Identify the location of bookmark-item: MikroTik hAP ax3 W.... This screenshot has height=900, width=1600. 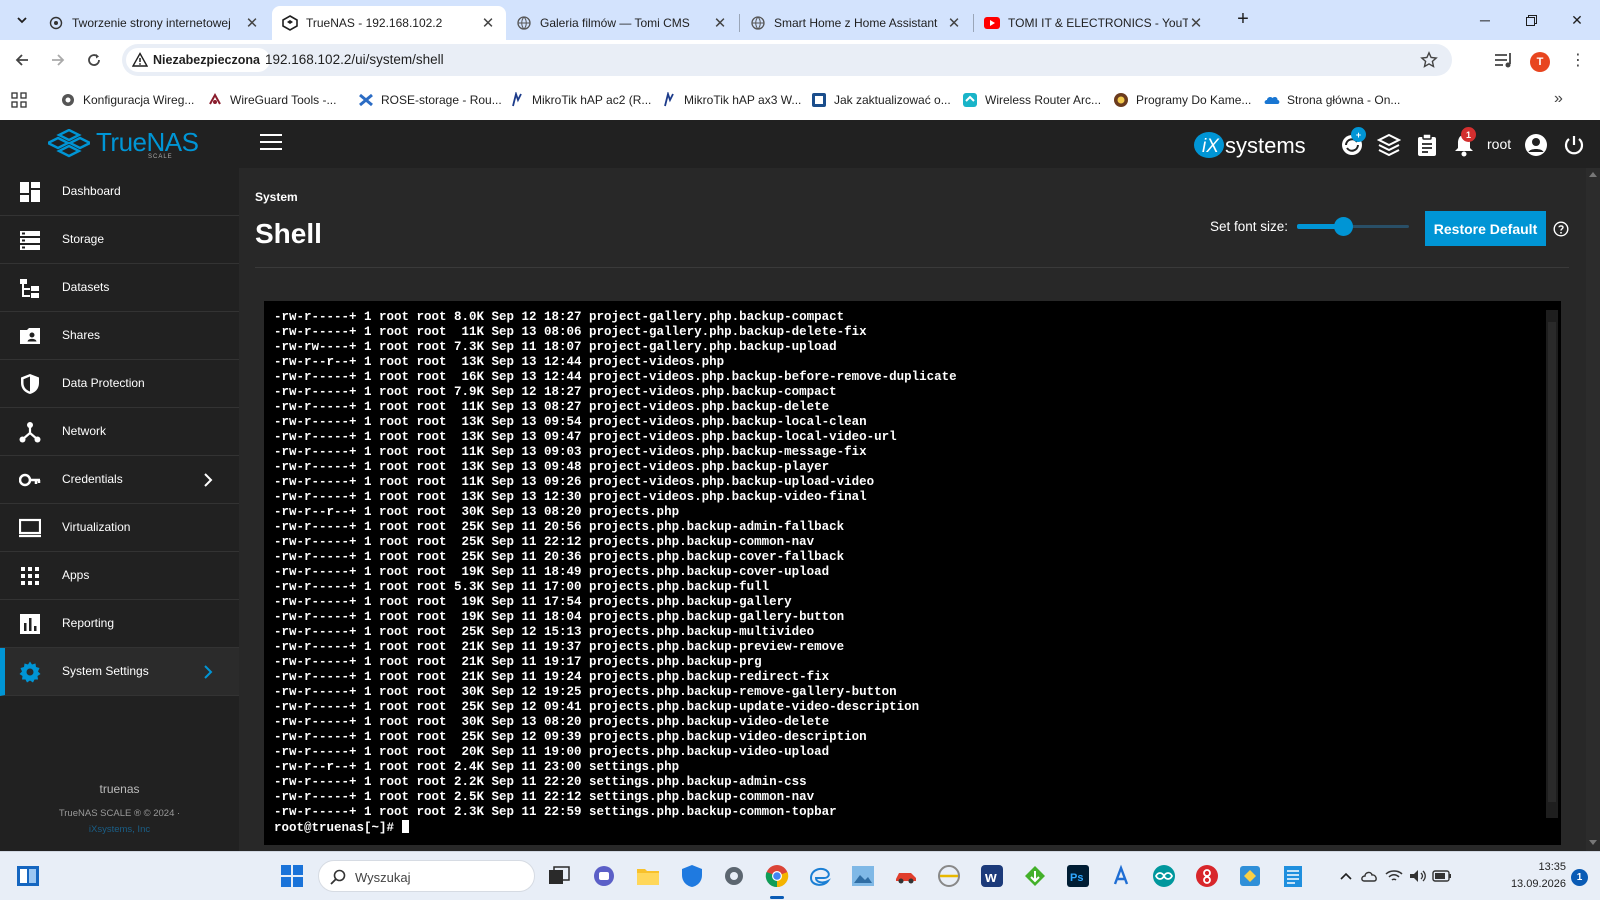
(731, 100).